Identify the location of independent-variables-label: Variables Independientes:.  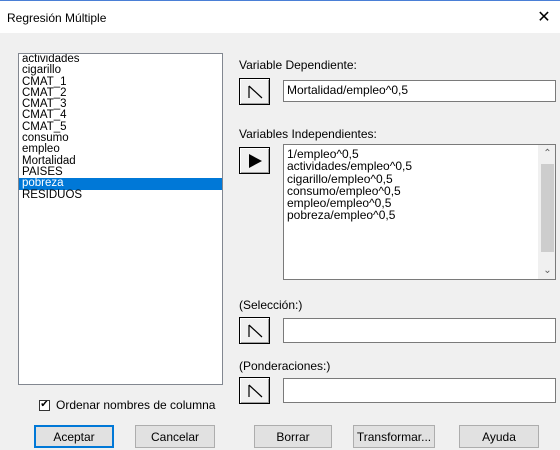
(308, 134).